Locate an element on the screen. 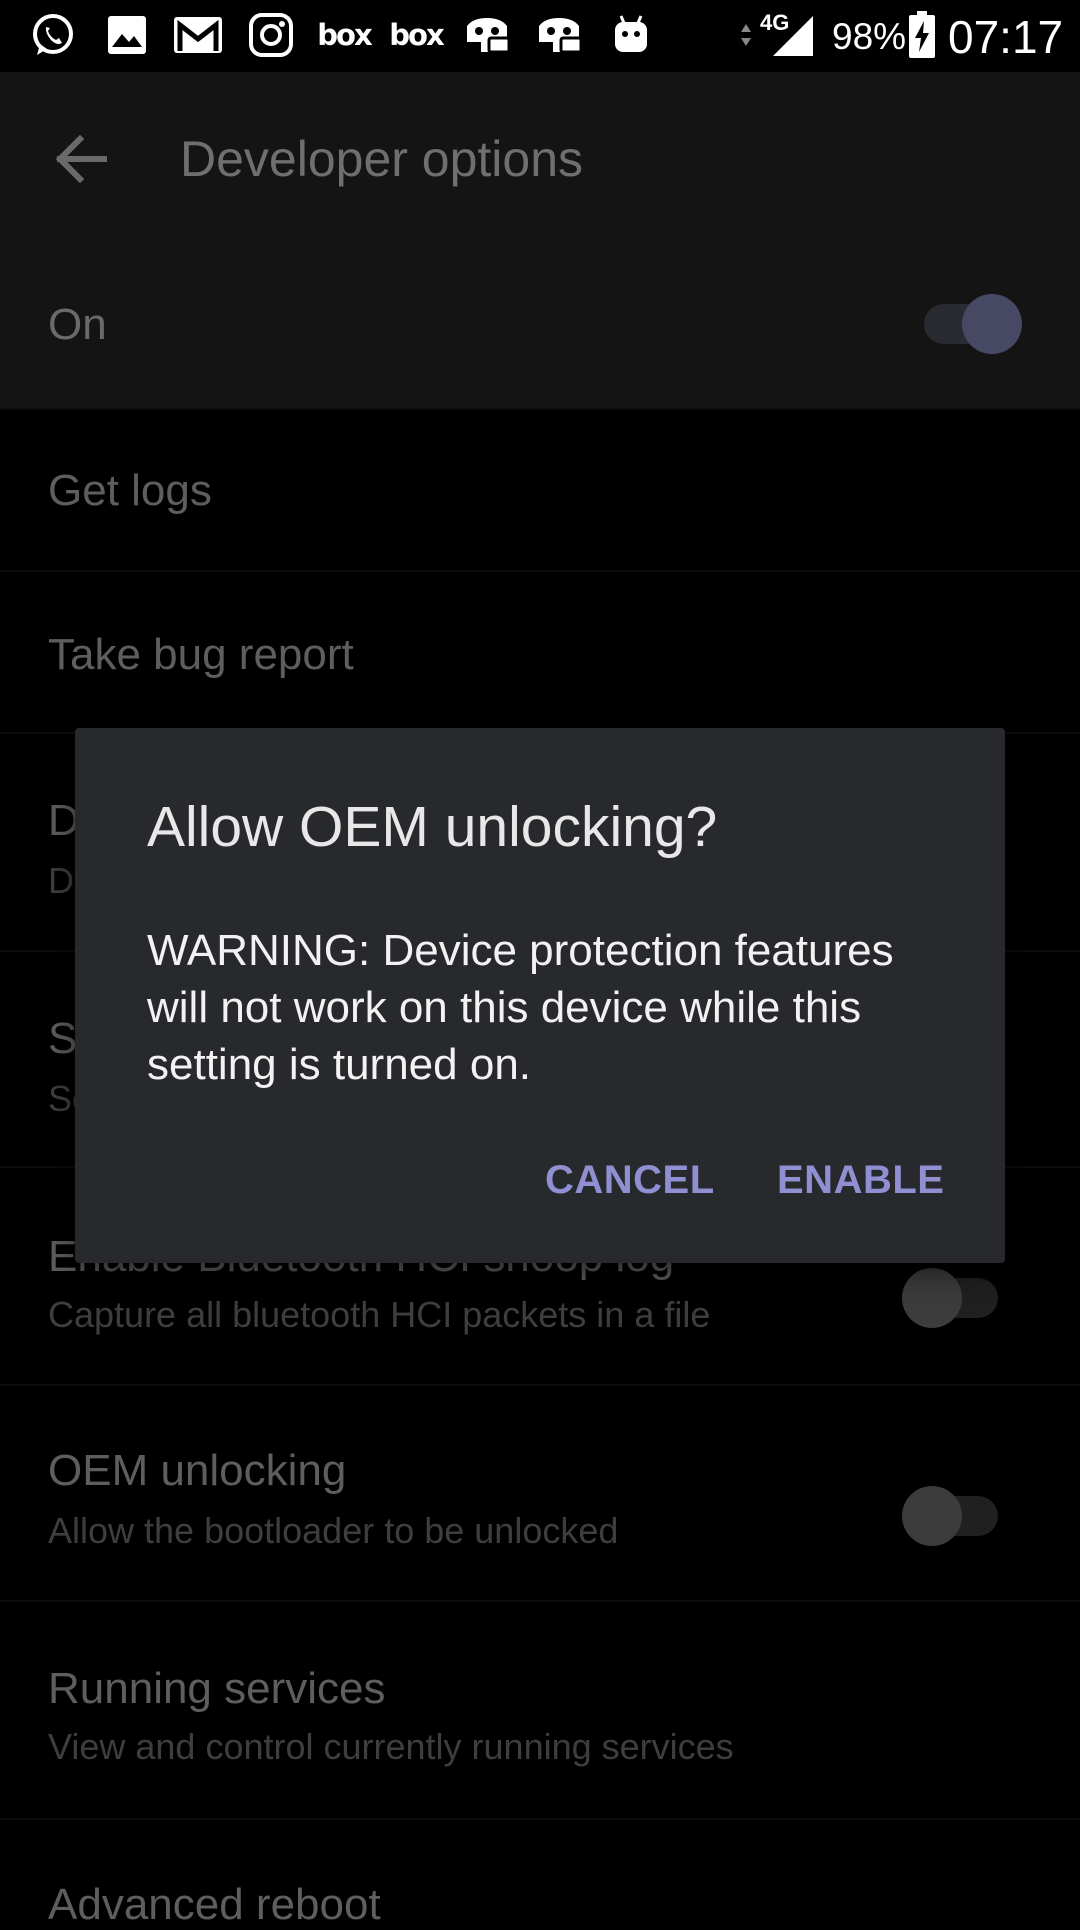 The width and height of the screenshot is (1080, 1930). setting-title: S is located at coordinates (63, 1038).